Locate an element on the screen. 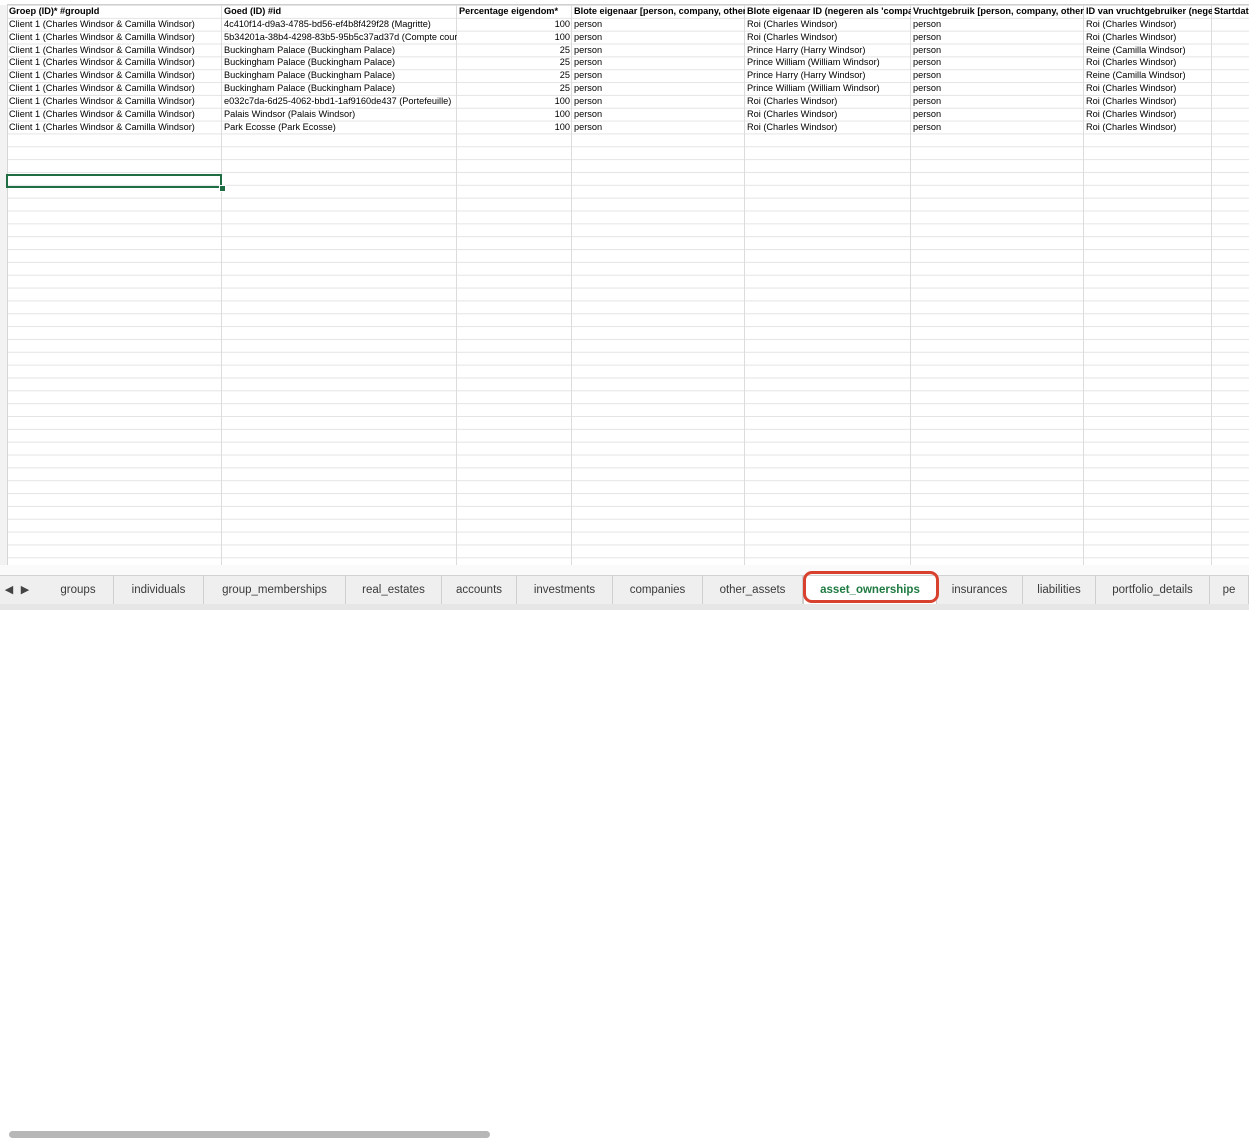 Image resolution: width=1249 pixels, height=1138 pixels. column-header: Groep (ID)* #groupId is located at coordinates (114, 11).